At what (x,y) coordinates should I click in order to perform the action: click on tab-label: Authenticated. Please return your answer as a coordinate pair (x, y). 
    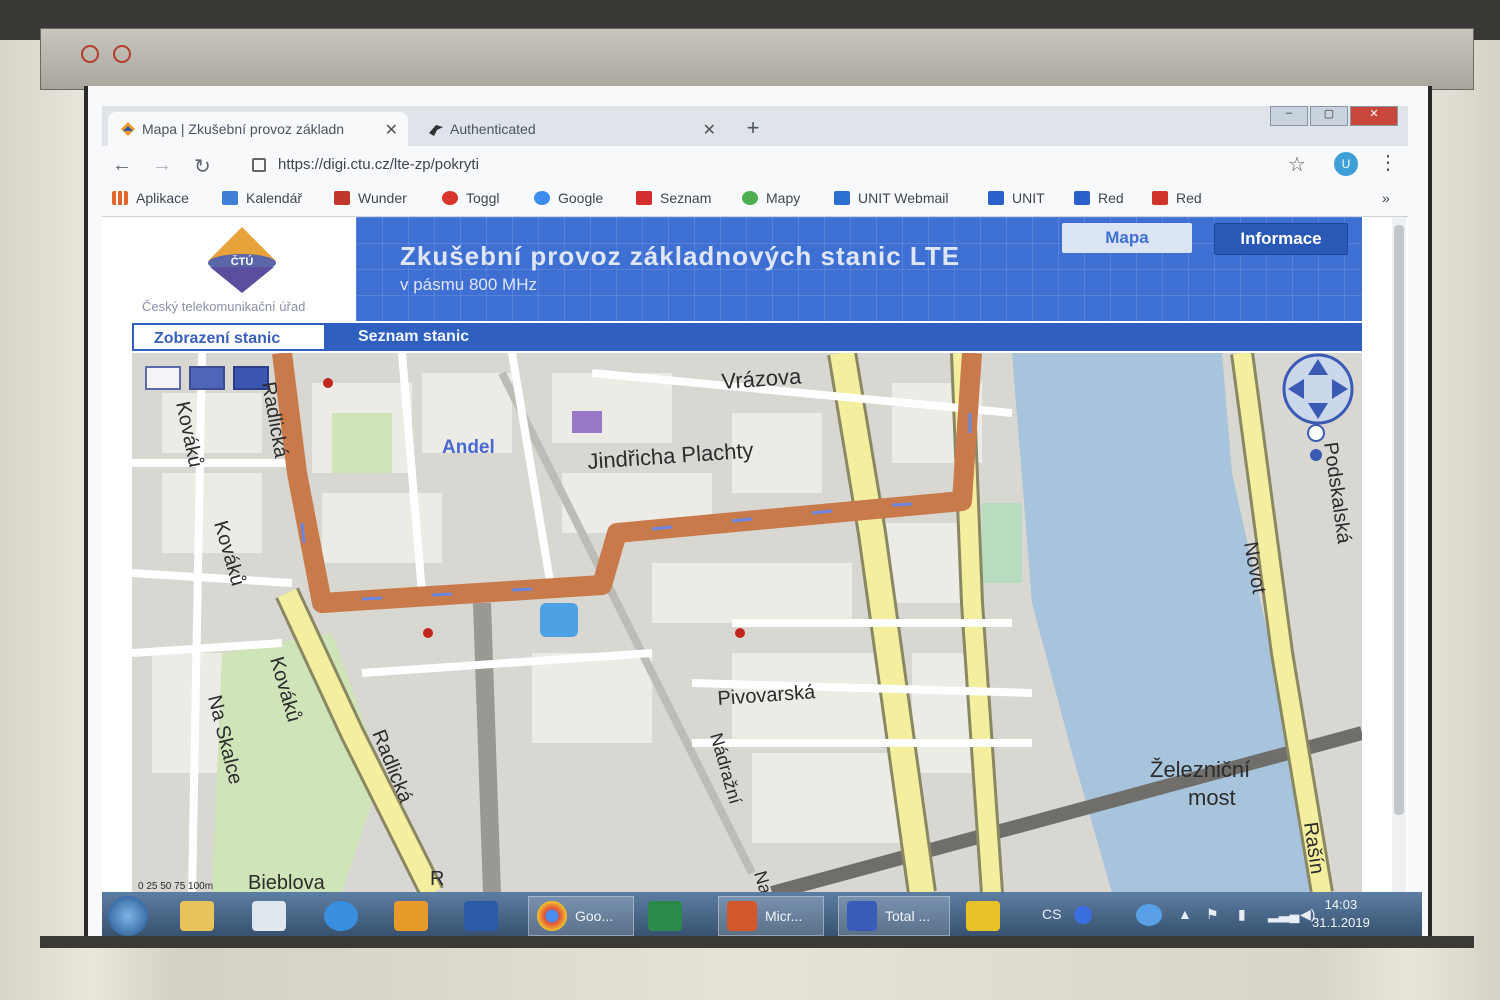
    Looking at the image, I should click on (493, 129).